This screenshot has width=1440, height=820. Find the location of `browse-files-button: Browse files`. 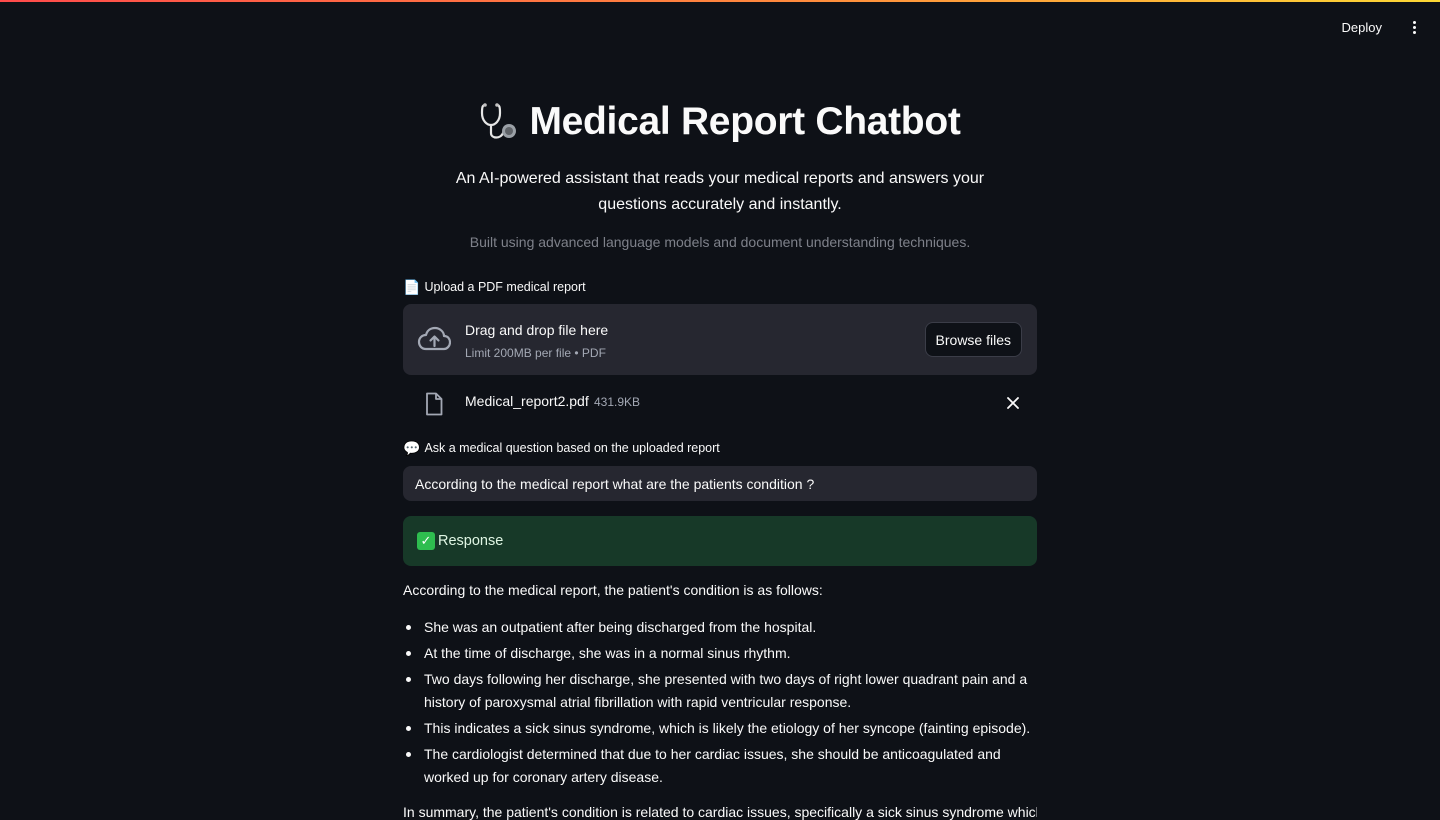

browse-files-button: Browse files is located at coordinates (973, 339).